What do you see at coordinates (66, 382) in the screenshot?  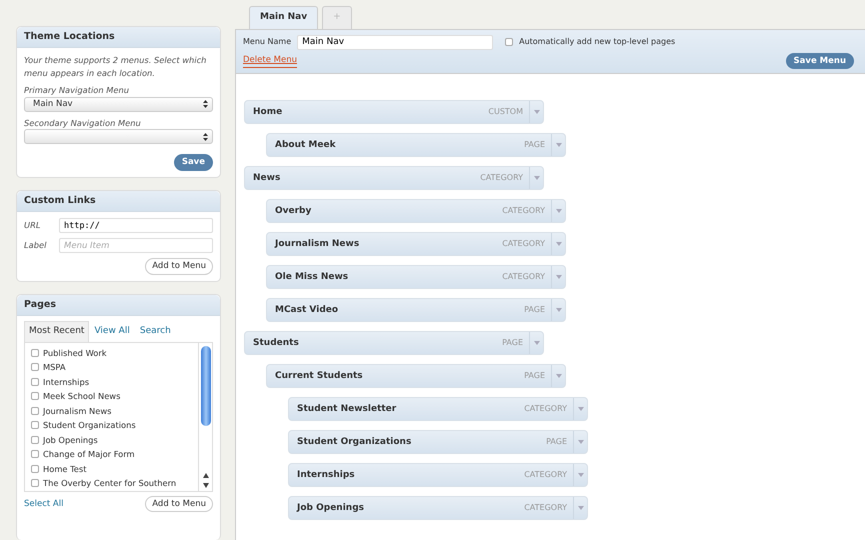 I see `page-item-label: Internships` at bounding box center [66, 382].